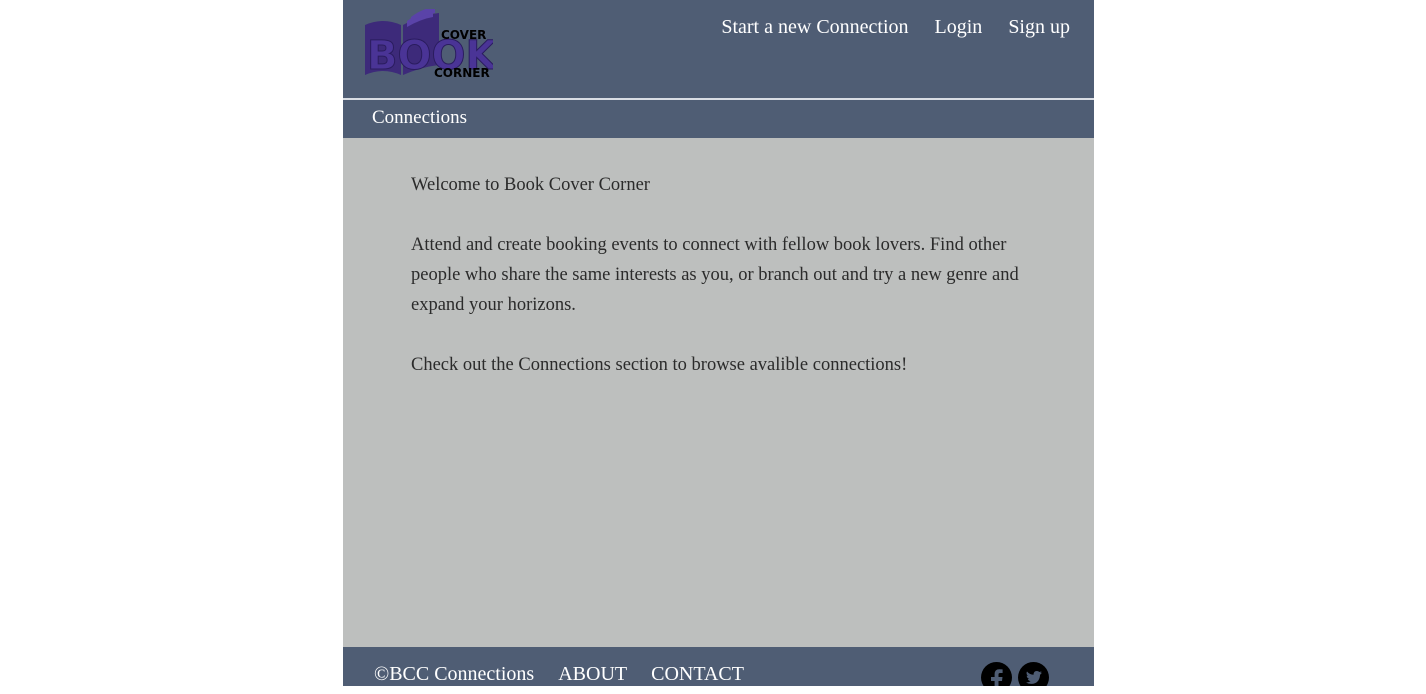 The image size is (1426, 694). I want to click on footer-about-link: ABOUT, so click(592, 674).